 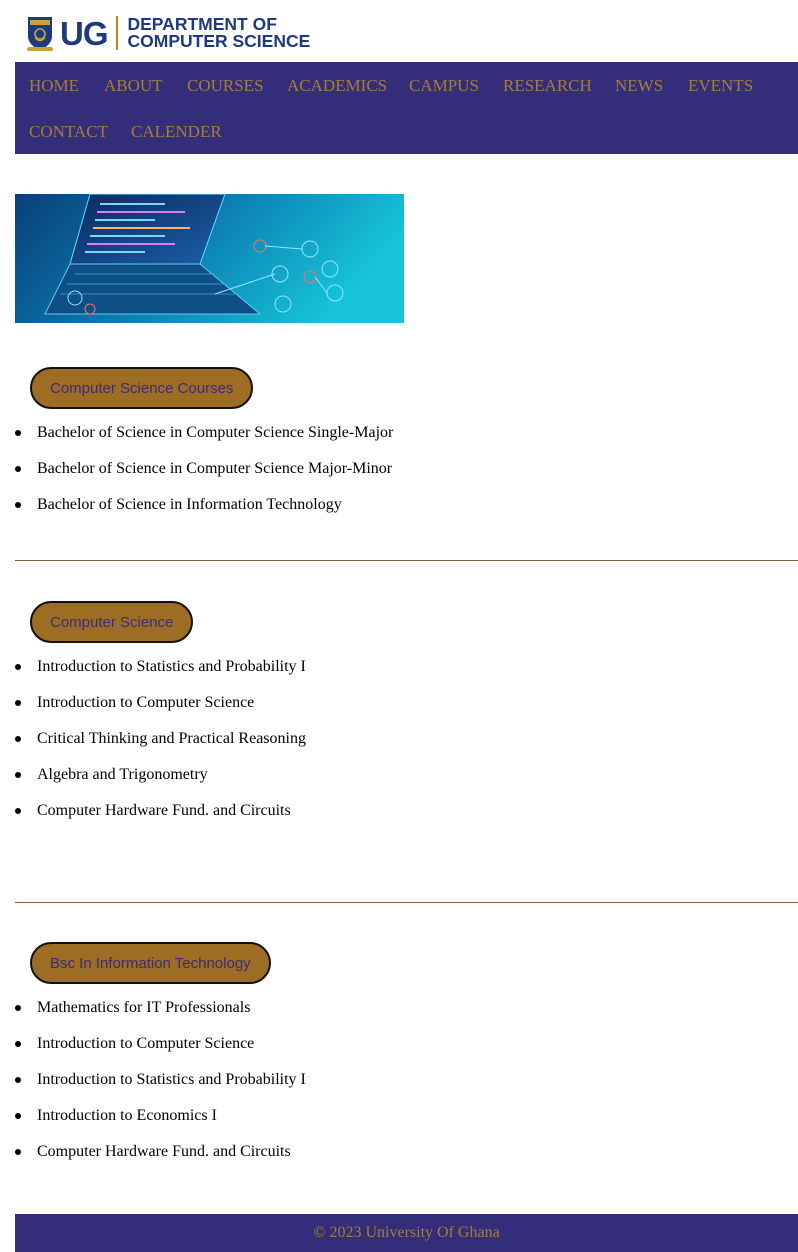 I want to click on list-item: Algebra and Trigonometry, so click(x=153, y=785).